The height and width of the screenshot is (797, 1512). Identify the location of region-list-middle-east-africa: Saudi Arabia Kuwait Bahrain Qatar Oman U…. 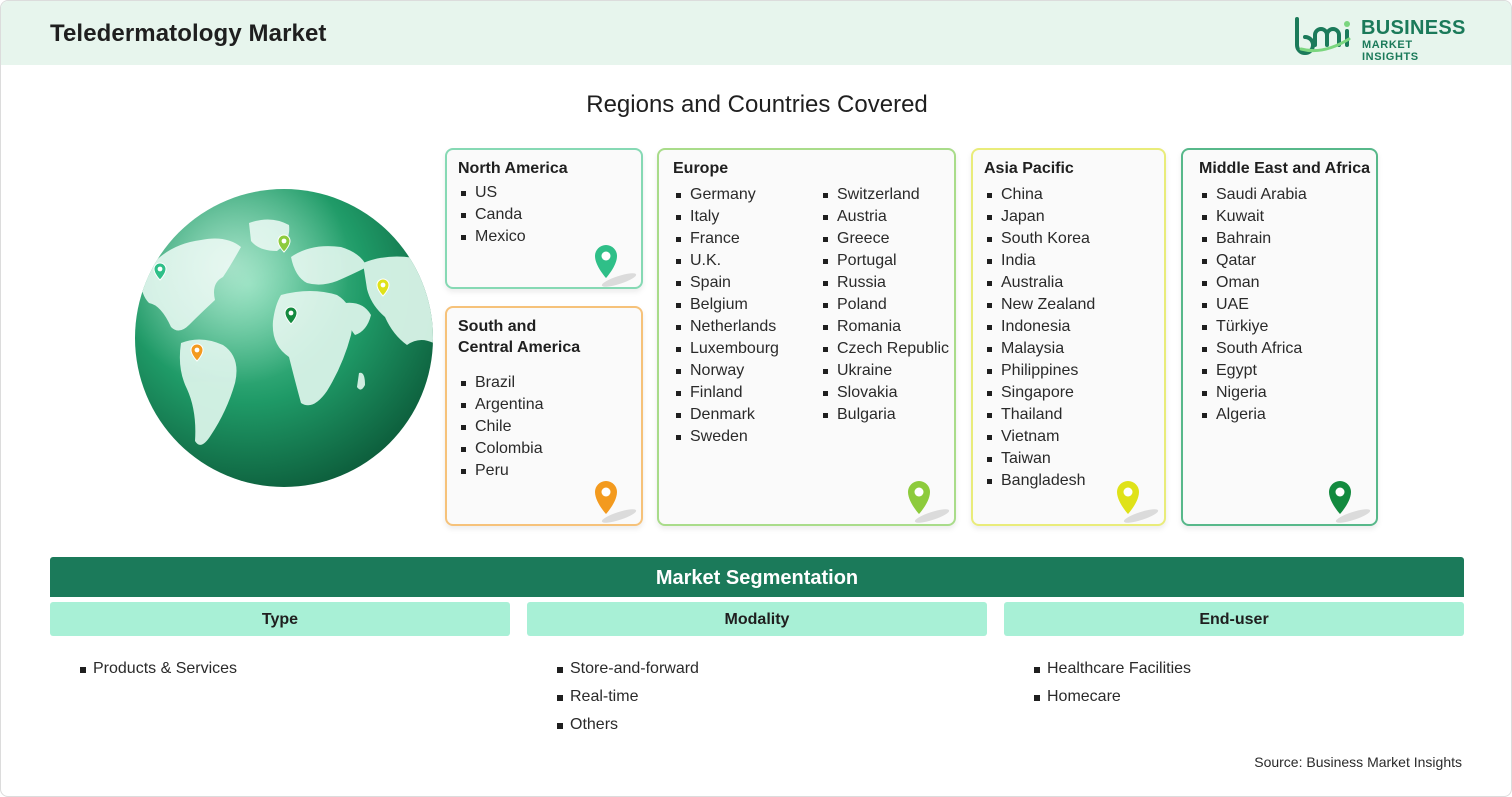
(1253, 305).